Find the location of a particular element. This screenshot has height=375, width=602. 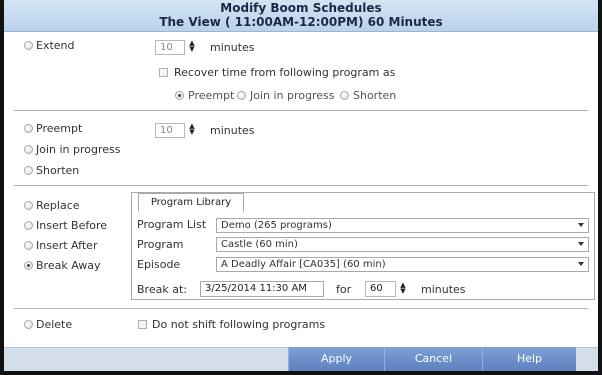

preempt-label: Preempt is located at coordinates (59, 128).